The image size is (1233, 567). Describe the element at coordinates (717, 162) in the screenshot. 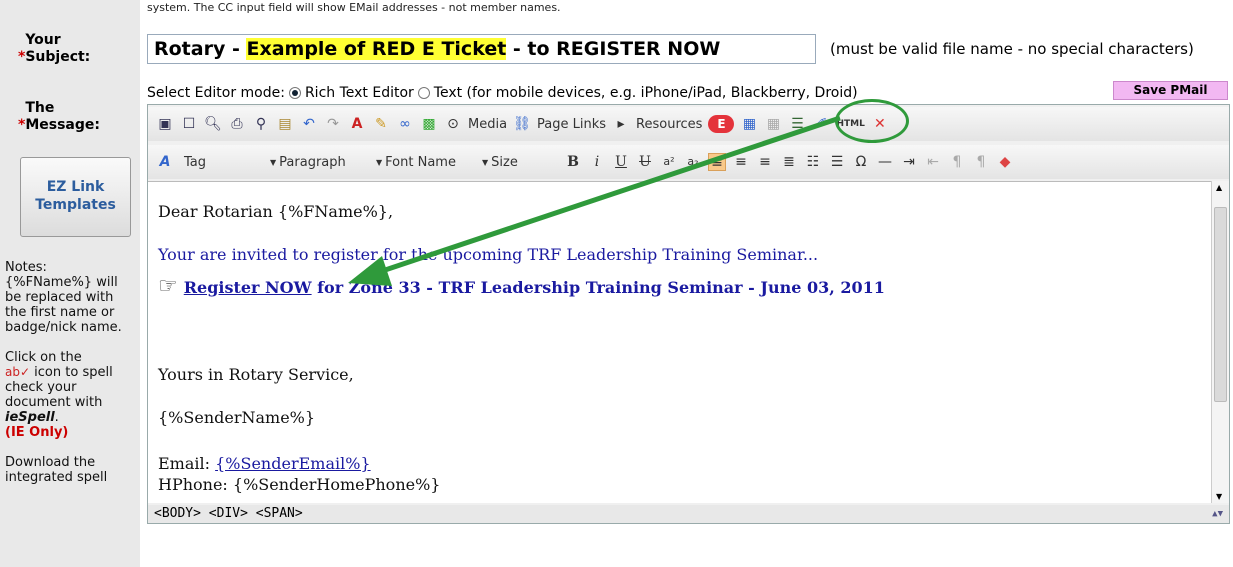

I see `align-left-icon: ≡` at that location.